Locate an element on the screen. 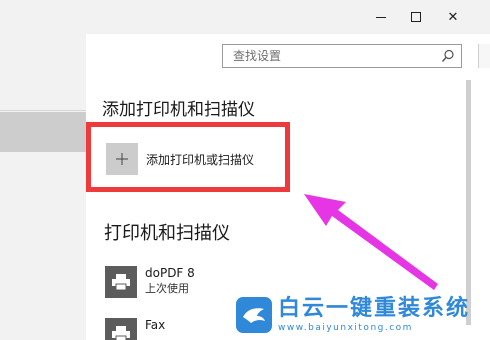 The image size is (490, 340). close-button: ✕ is located at coordinates (453, 17).